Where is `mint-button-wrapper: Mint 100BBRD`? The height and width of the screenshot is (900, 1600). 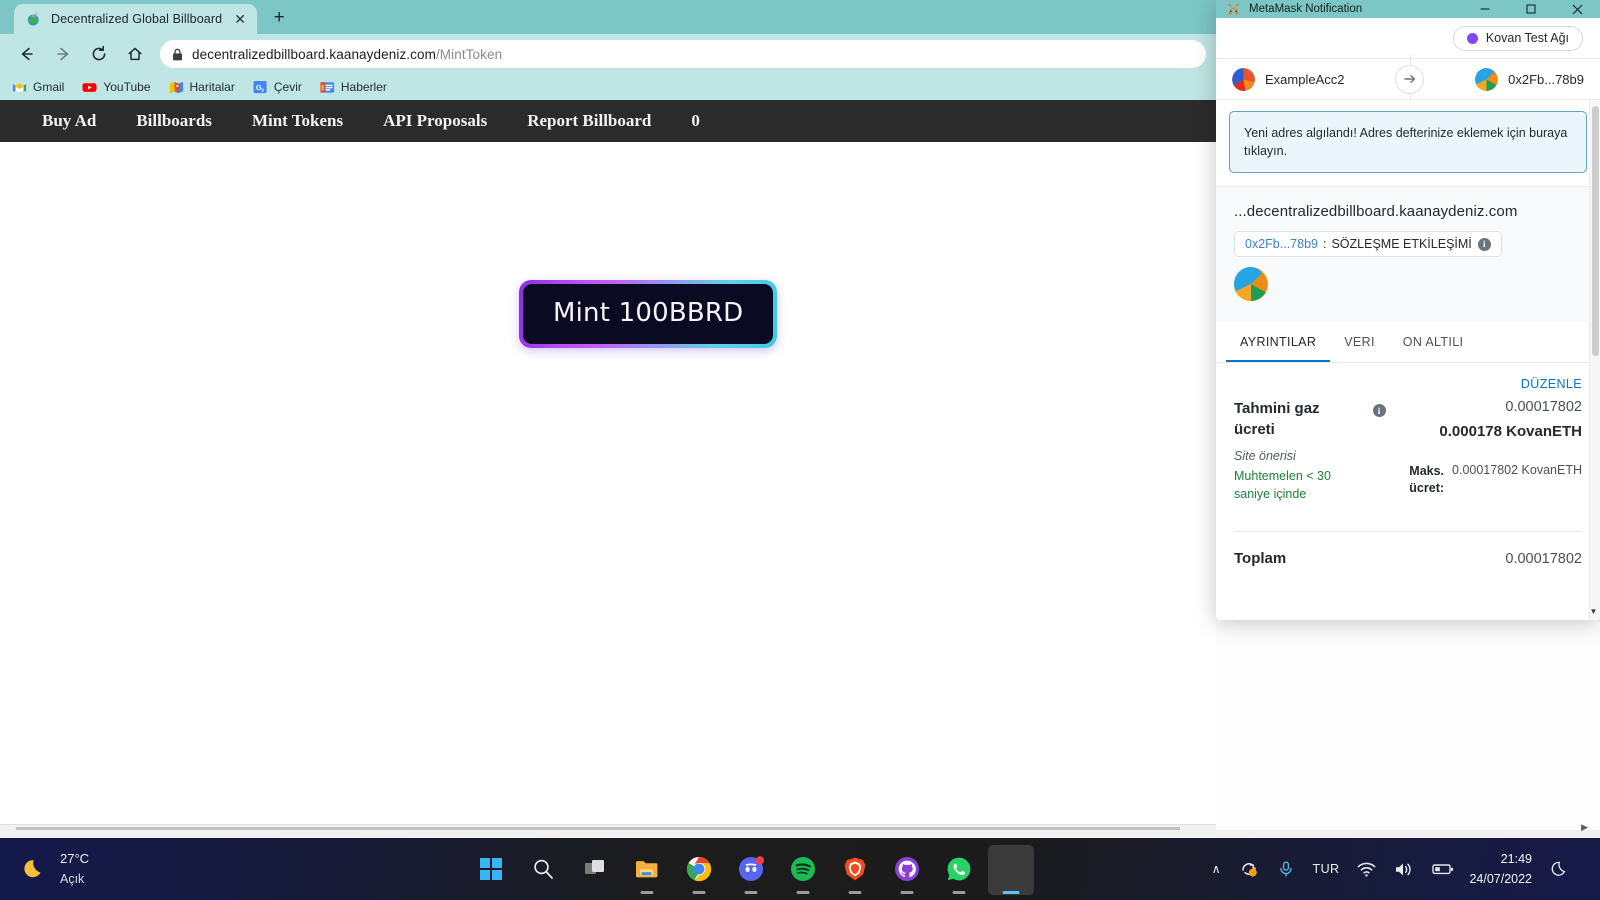 mint-button-wrapper: Mint 100BBRD is located at coordinates (648, 314).